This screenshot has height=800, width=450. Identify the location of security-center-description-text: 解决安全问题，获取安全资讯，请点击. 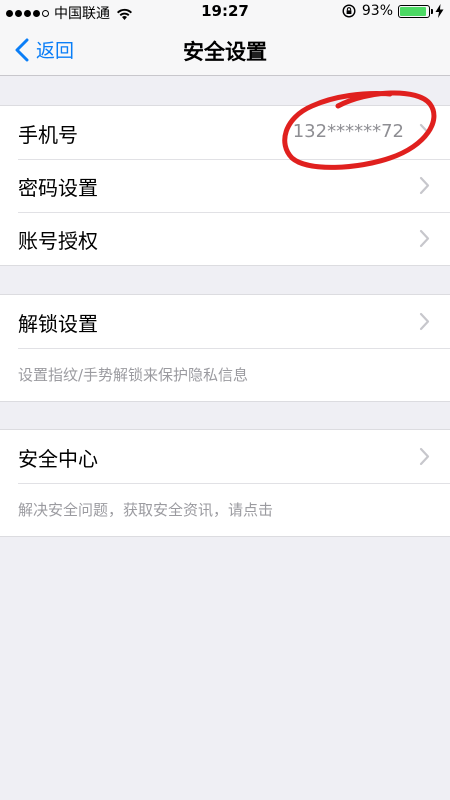
(146, 510).